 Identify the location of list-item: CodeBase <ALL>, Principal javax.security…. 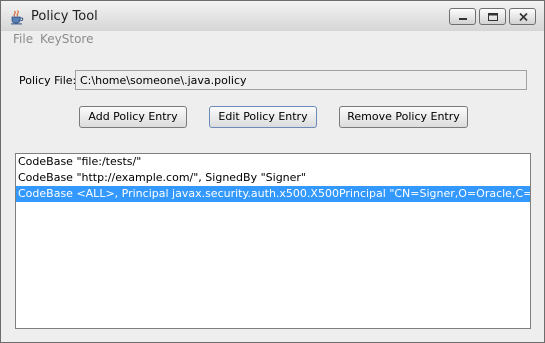
(273, 194).